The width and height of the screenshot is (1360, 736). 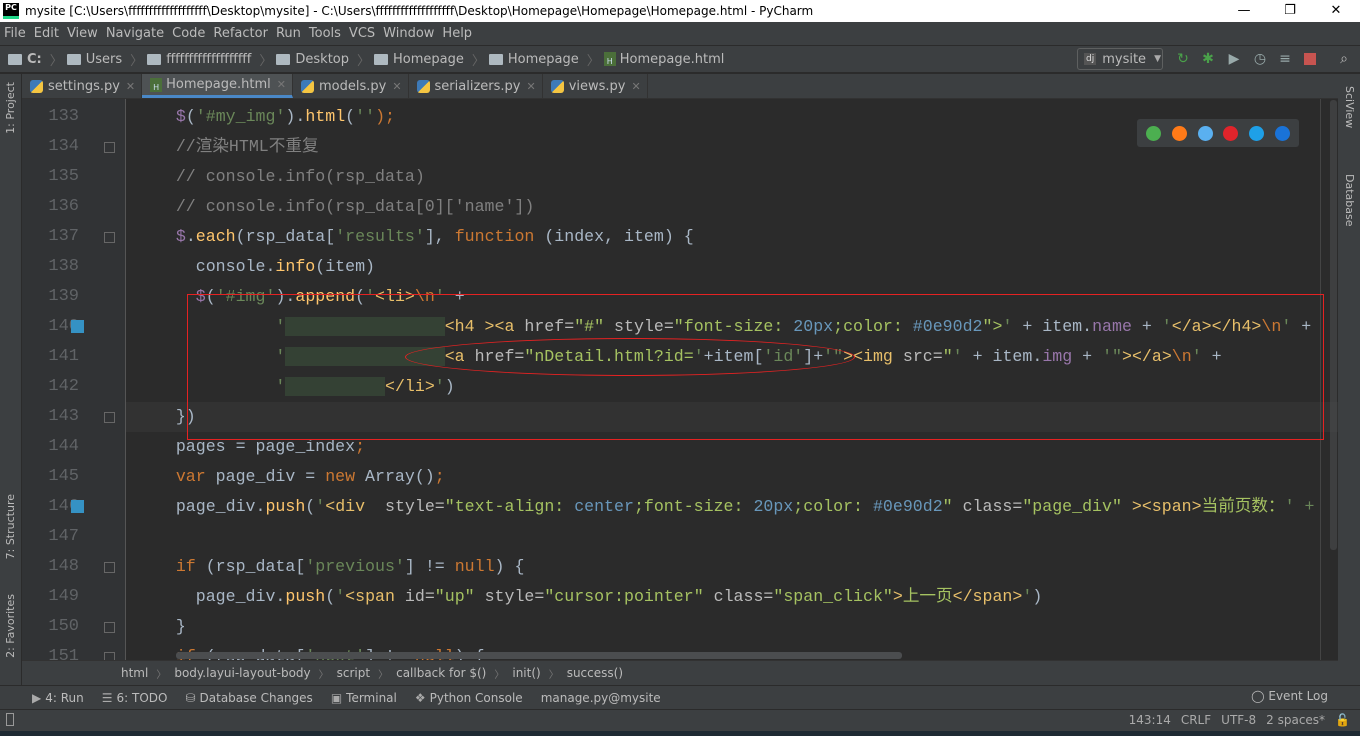 What do you see at coordinates (380, 236) in the screenshot?
I see `code-token: 'results'` at bounding box center [380, 236].